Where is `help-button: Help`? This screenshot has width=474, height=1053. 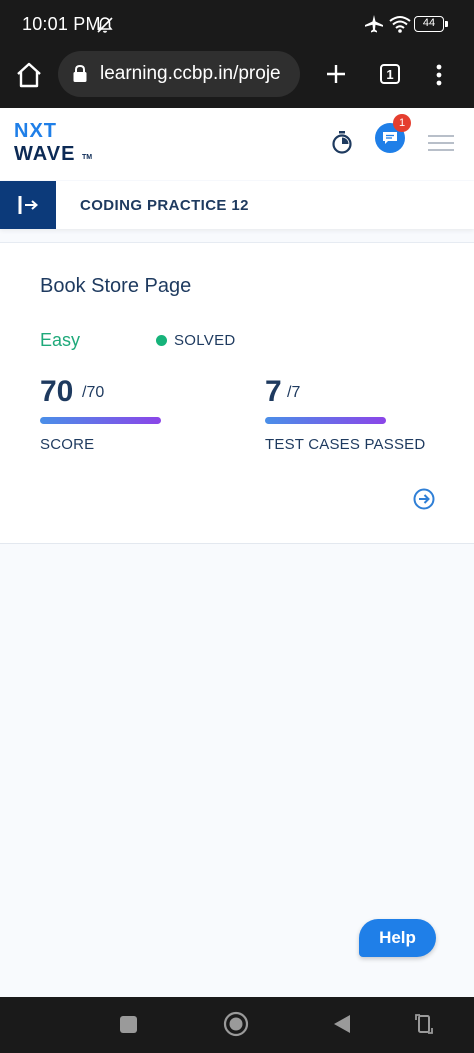
help-button: Help is located at coordinates (397, 938).